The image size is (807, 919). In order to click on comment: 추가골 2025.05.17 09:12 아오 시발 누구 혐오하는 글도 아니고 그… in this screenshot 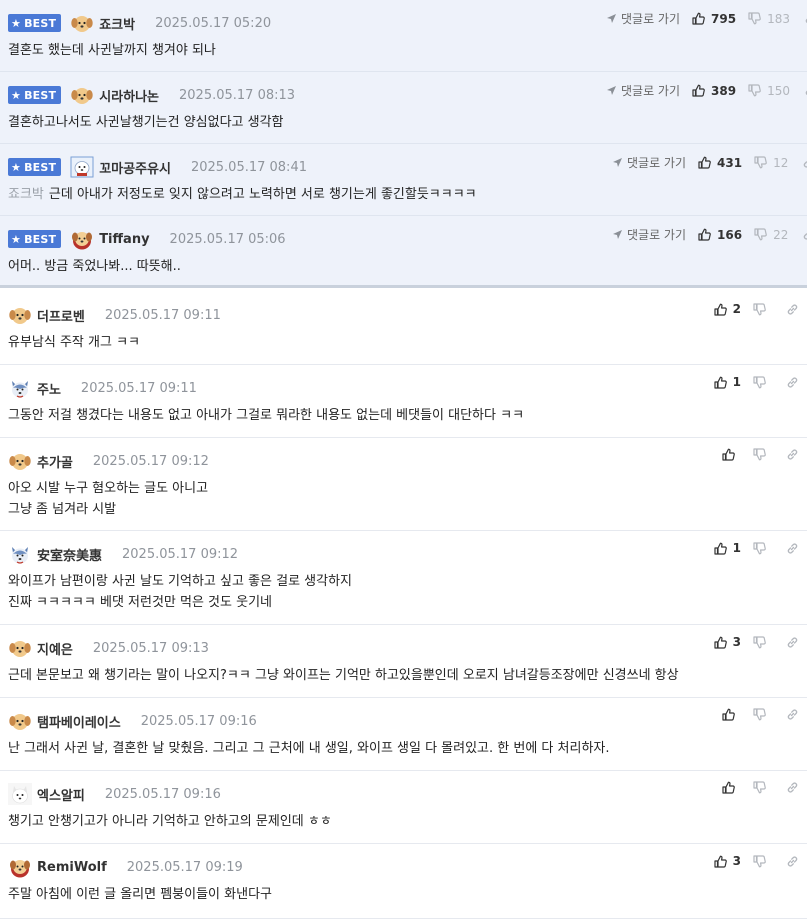, I will do `click(403, 484)`.